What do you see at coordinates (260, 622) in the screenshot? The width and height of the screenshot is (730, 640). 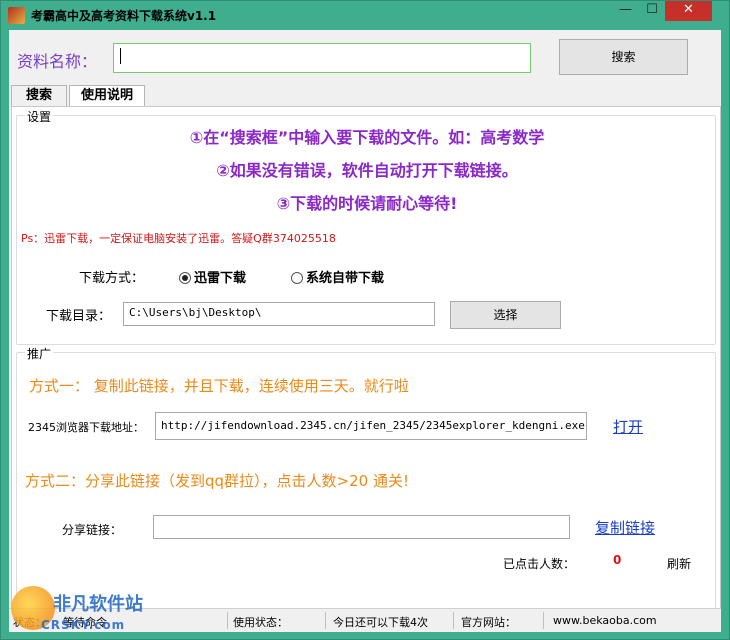 I see `use-status-label: 使用状态：` at bounding box center [260, 622].